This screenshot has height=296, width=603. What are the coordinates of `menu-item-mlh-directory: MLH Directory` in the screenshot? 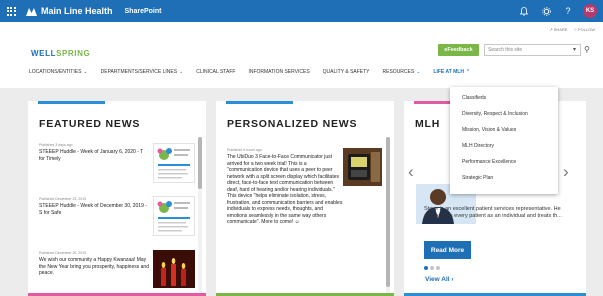 It's located at (478, 146).